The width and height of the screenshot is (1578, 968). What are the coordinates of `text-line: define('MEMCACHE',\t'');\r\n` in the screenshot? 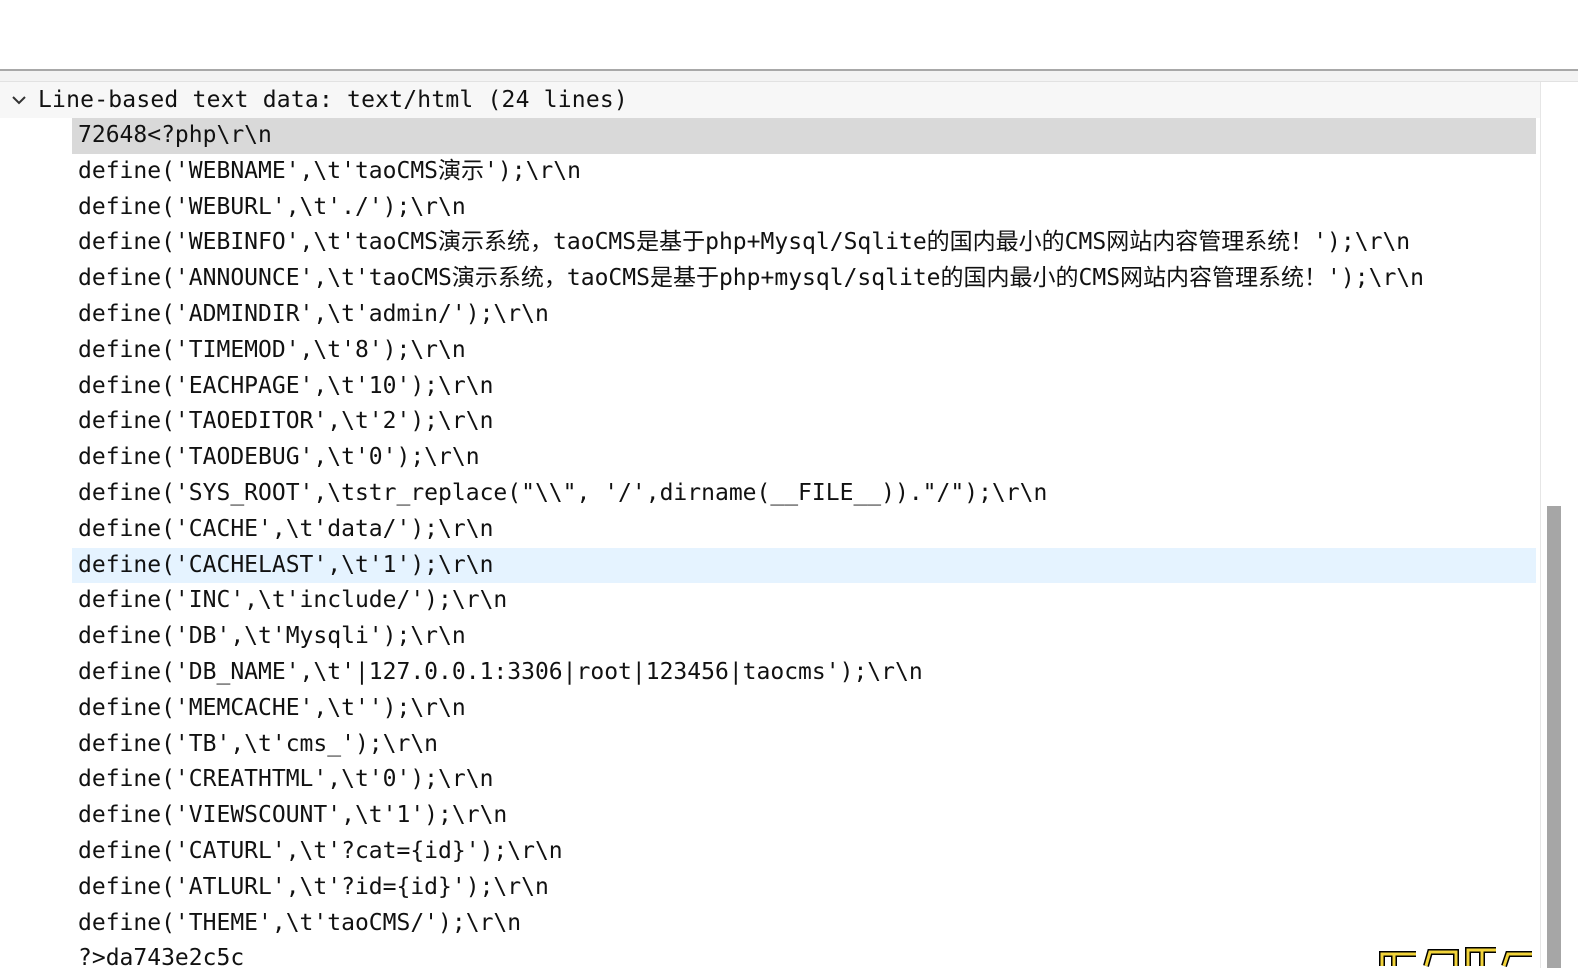 It's located at (804, 709).